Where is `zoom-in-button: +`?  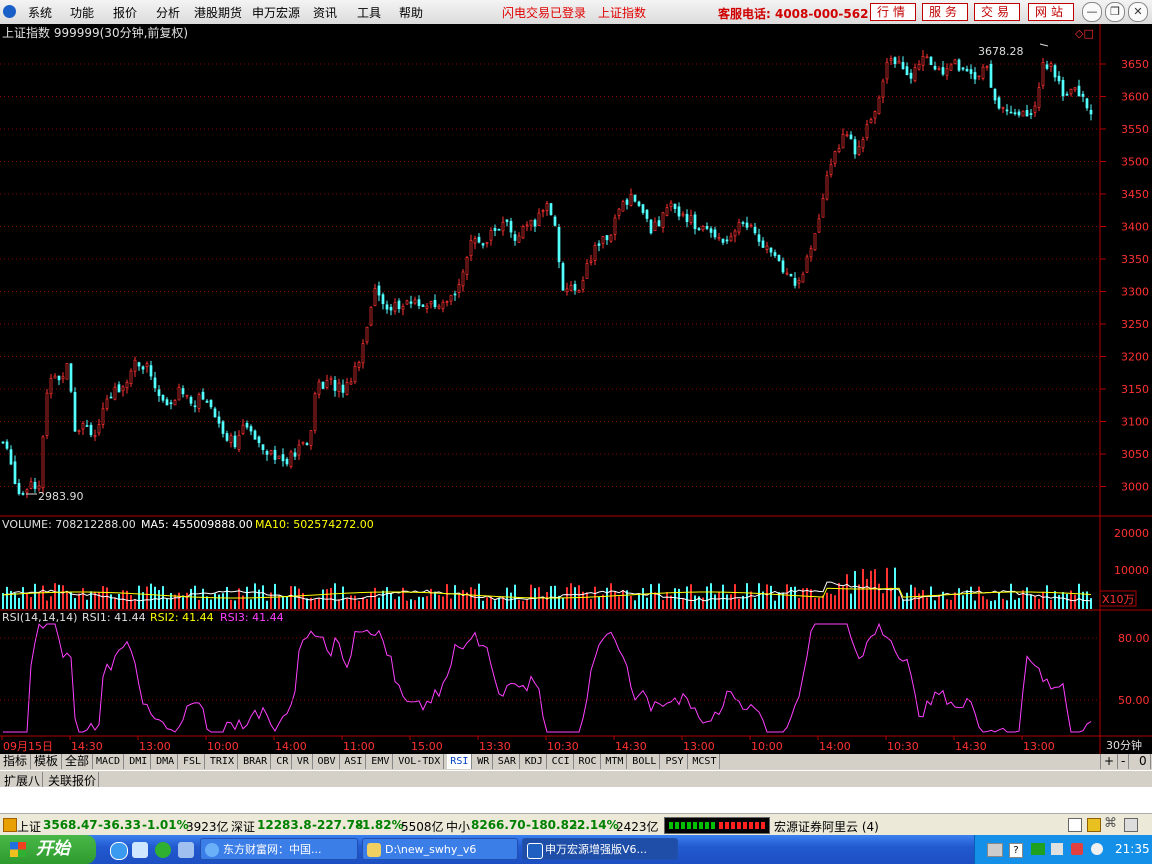
zoom-in-button: + is located at coordinates (1109, 761).